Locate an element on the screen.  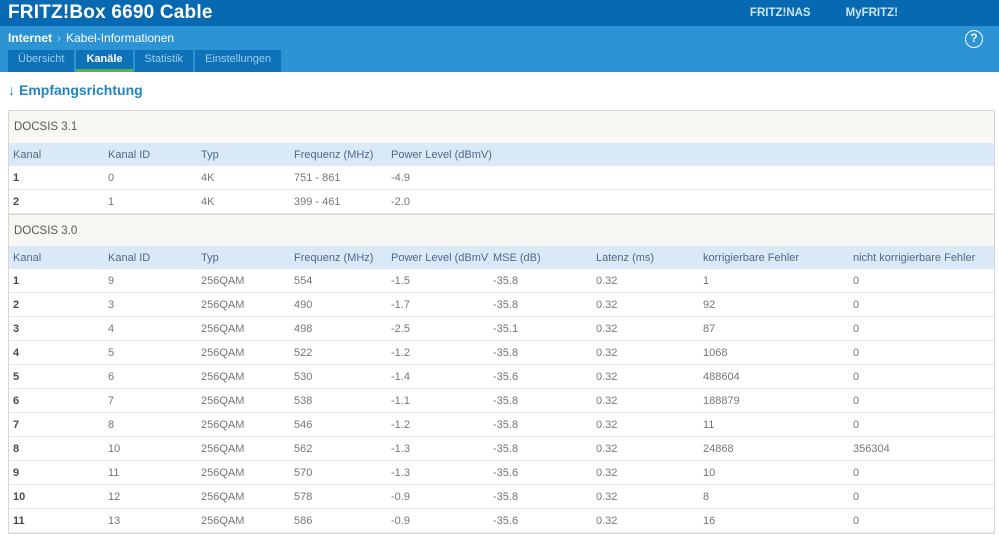
cell: 399 - 461 is located at coordinates (317, 201).